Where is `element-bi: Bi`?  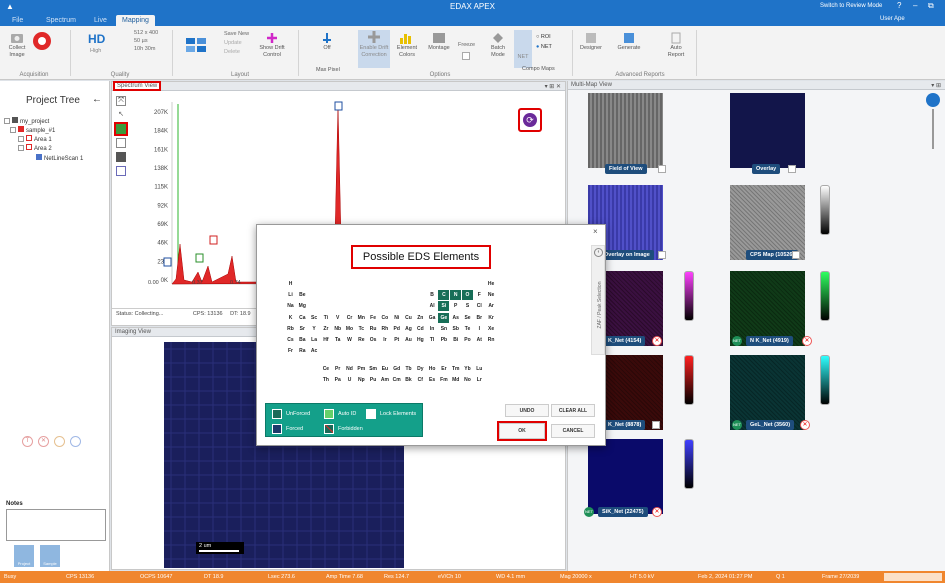 element-bi: Bi is located at coordinates (455, 340).